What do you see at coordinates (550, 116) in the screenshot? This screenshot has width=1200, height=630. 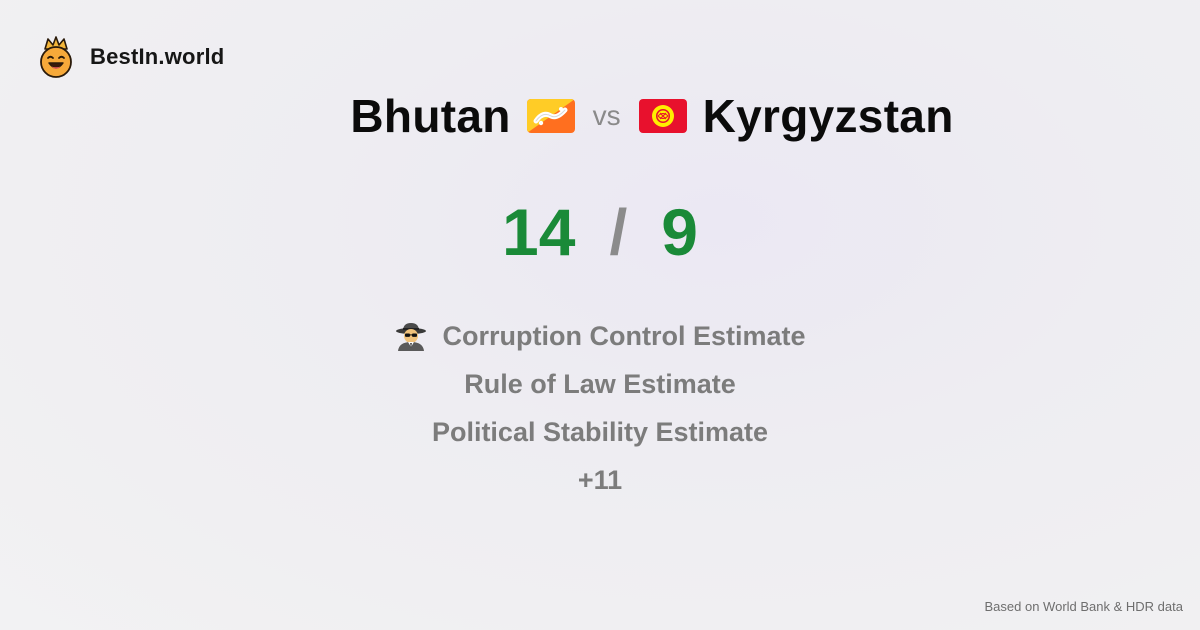 I see `bhutan-flag-icon` at bounding box center [550, 116].